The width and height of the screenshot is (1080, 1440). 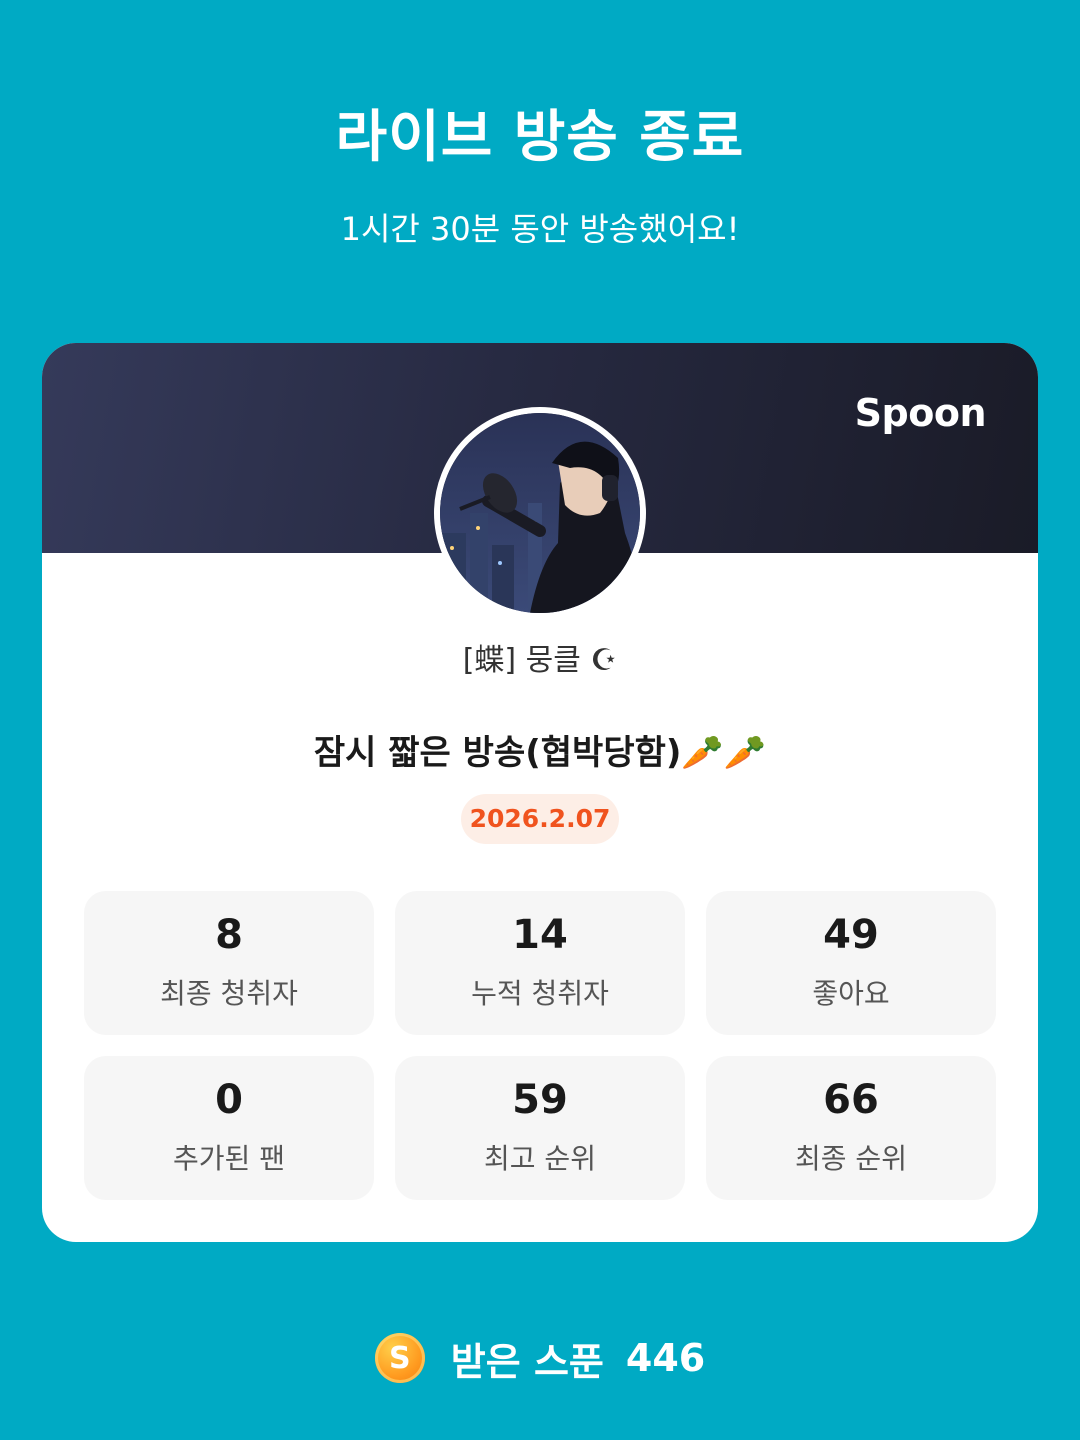 What do you see at coordinates (665, 1358) in the screenshot?
I see `received-spoons-count: 446` at bounding box center [665, 1358].